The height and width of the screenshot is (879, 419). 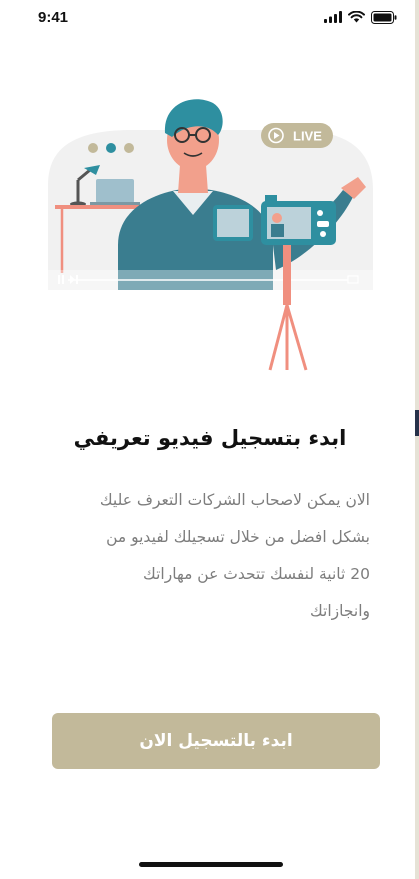 I want to click on battery-icon, so click(x=384, y=17).